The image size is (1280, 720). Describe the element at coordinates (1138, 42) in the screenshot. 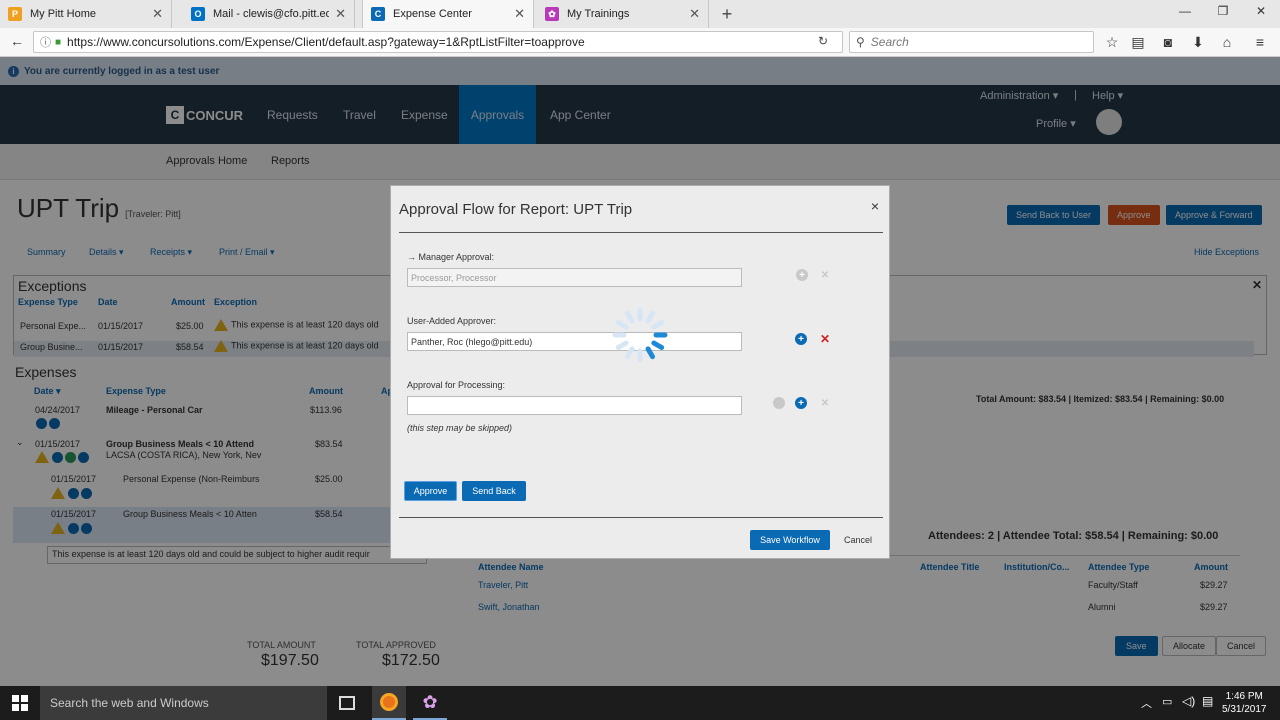

I see `reading-list-icon: ▤` at that location.